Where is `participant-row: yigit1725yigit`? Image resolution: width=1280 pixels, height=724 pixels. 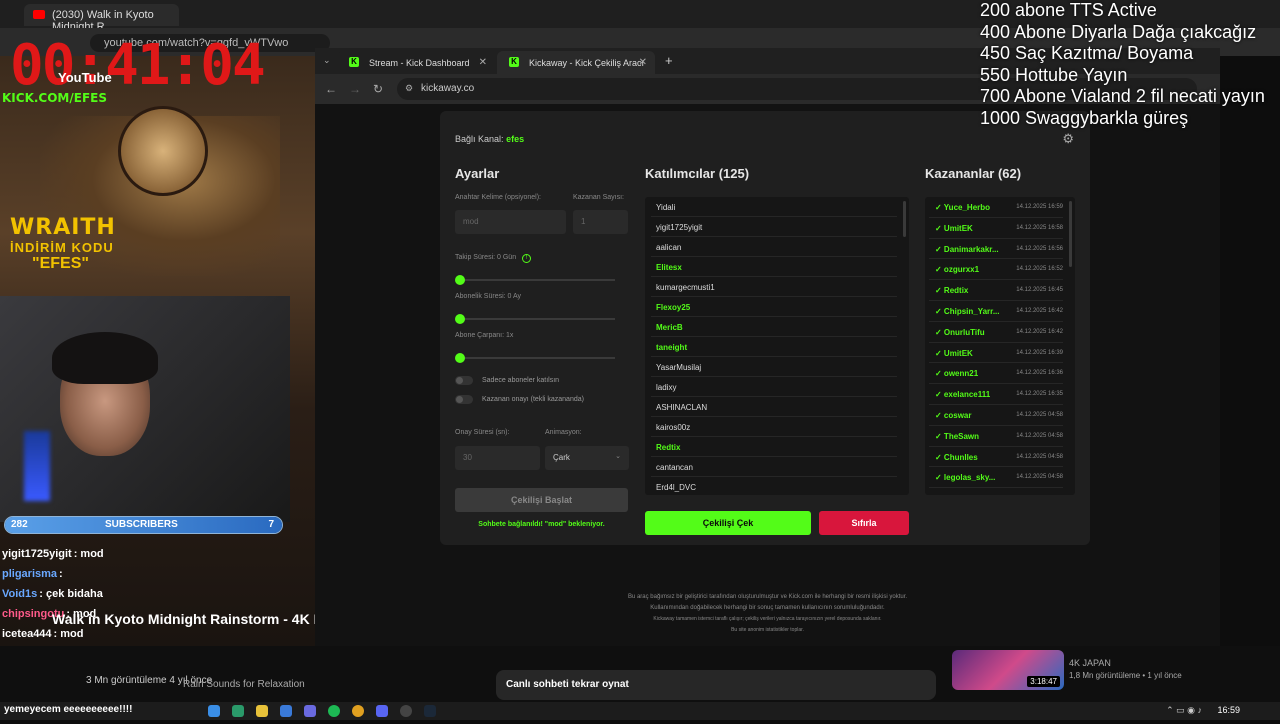 participant-row: yigit1725yigit is located at coordinates (774, 227).